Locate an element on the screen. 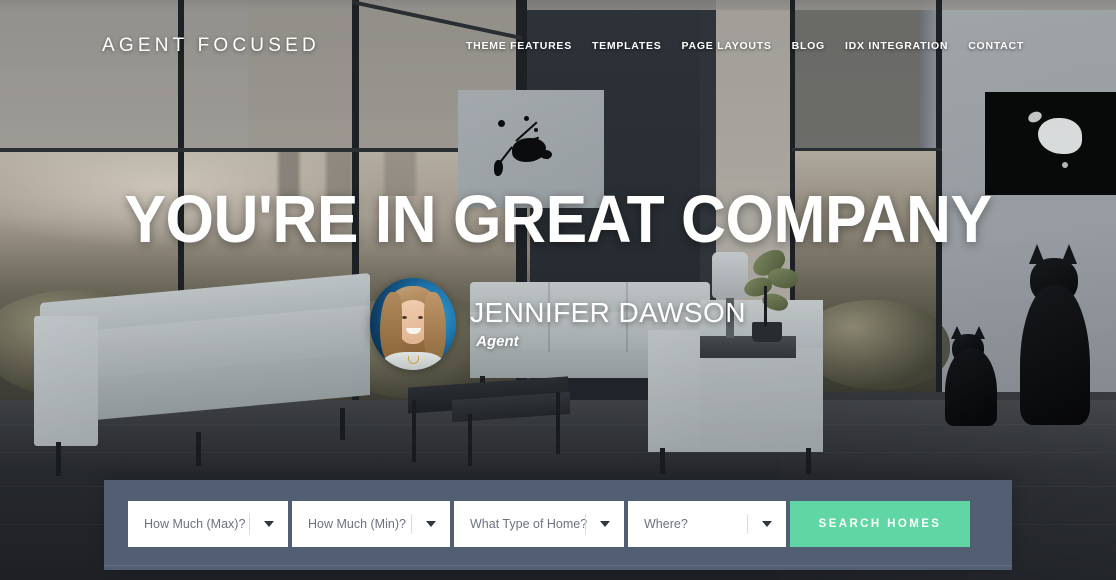 The height and width of the screenshot is (580, 1116). site-brand-logo: AGENT FOCUSED is located at coordinates (211, 46).